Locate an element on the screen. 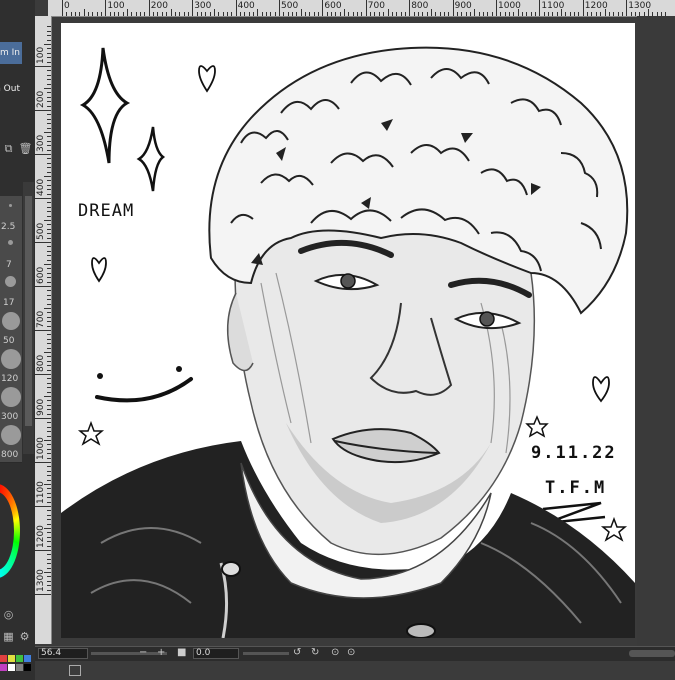 This screenshot has height=680, width=675. reset-rotation-icon: ⊙ is located at coordinates (335, 653).